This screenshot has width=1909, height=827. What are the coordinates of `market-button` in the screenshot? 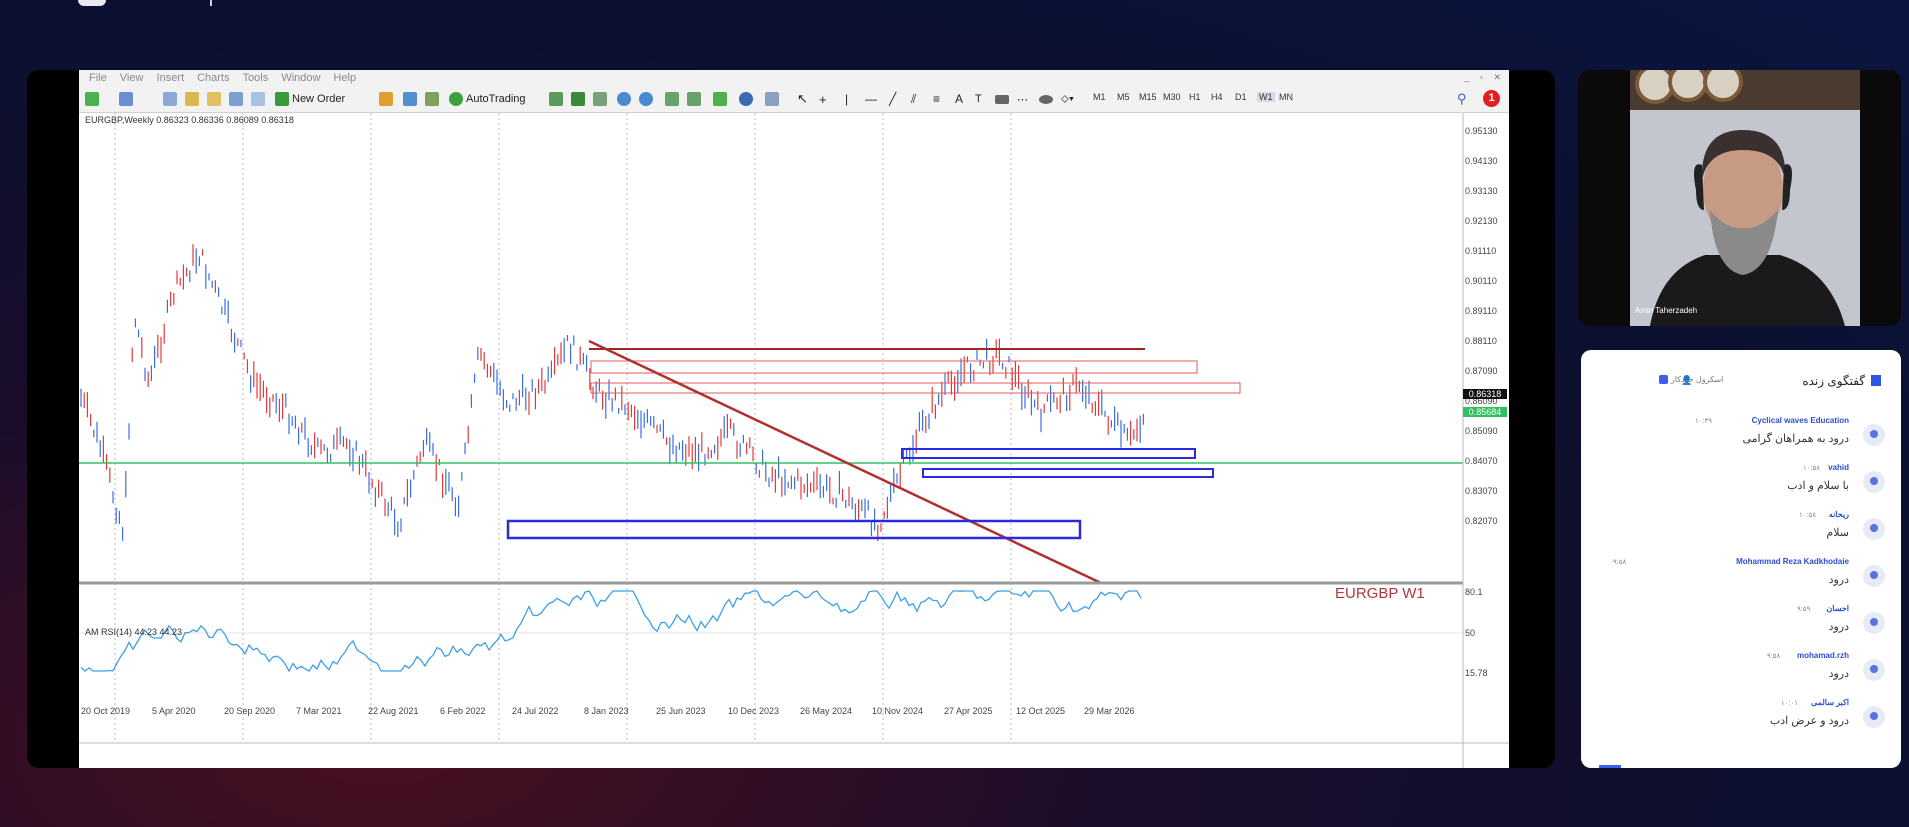 It's located at (432, 99).